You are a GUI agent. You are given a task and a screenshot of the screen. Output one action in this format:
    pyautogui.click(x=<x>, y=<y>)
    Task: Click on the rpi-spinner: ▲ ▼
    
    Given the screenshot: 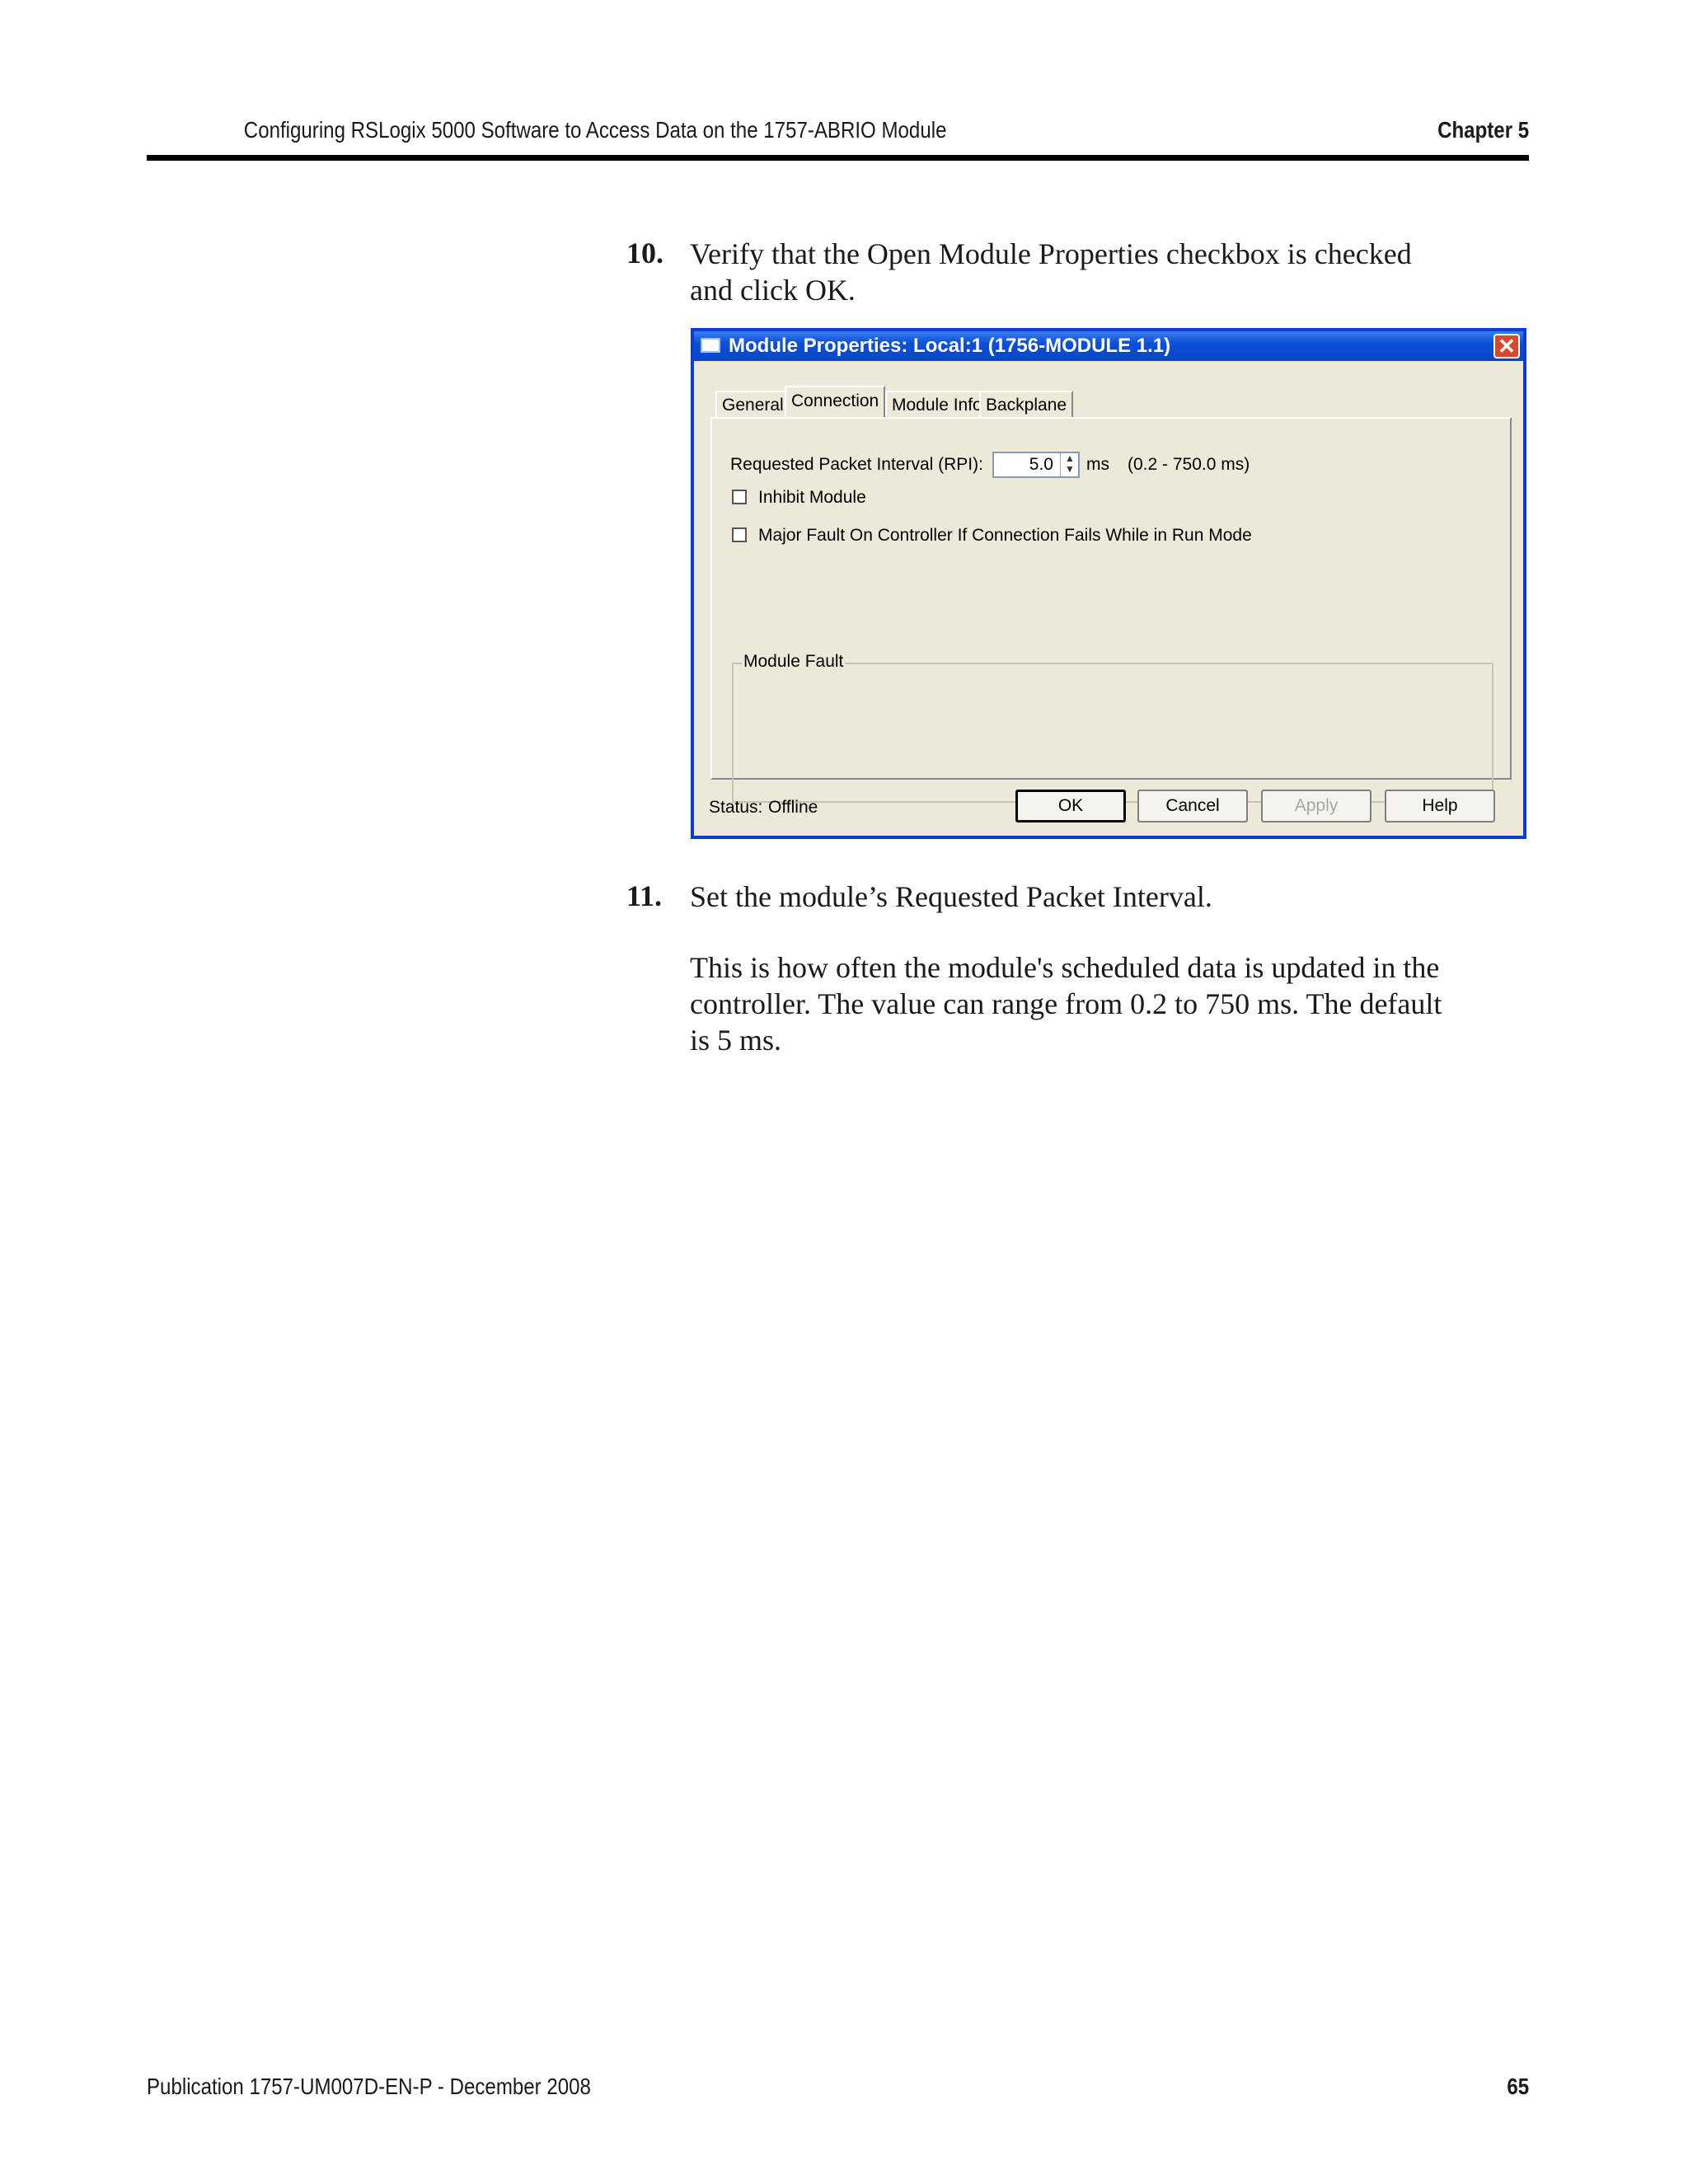 What is the action you would take?
    pyautogui.click(x=1070, y=464)
    